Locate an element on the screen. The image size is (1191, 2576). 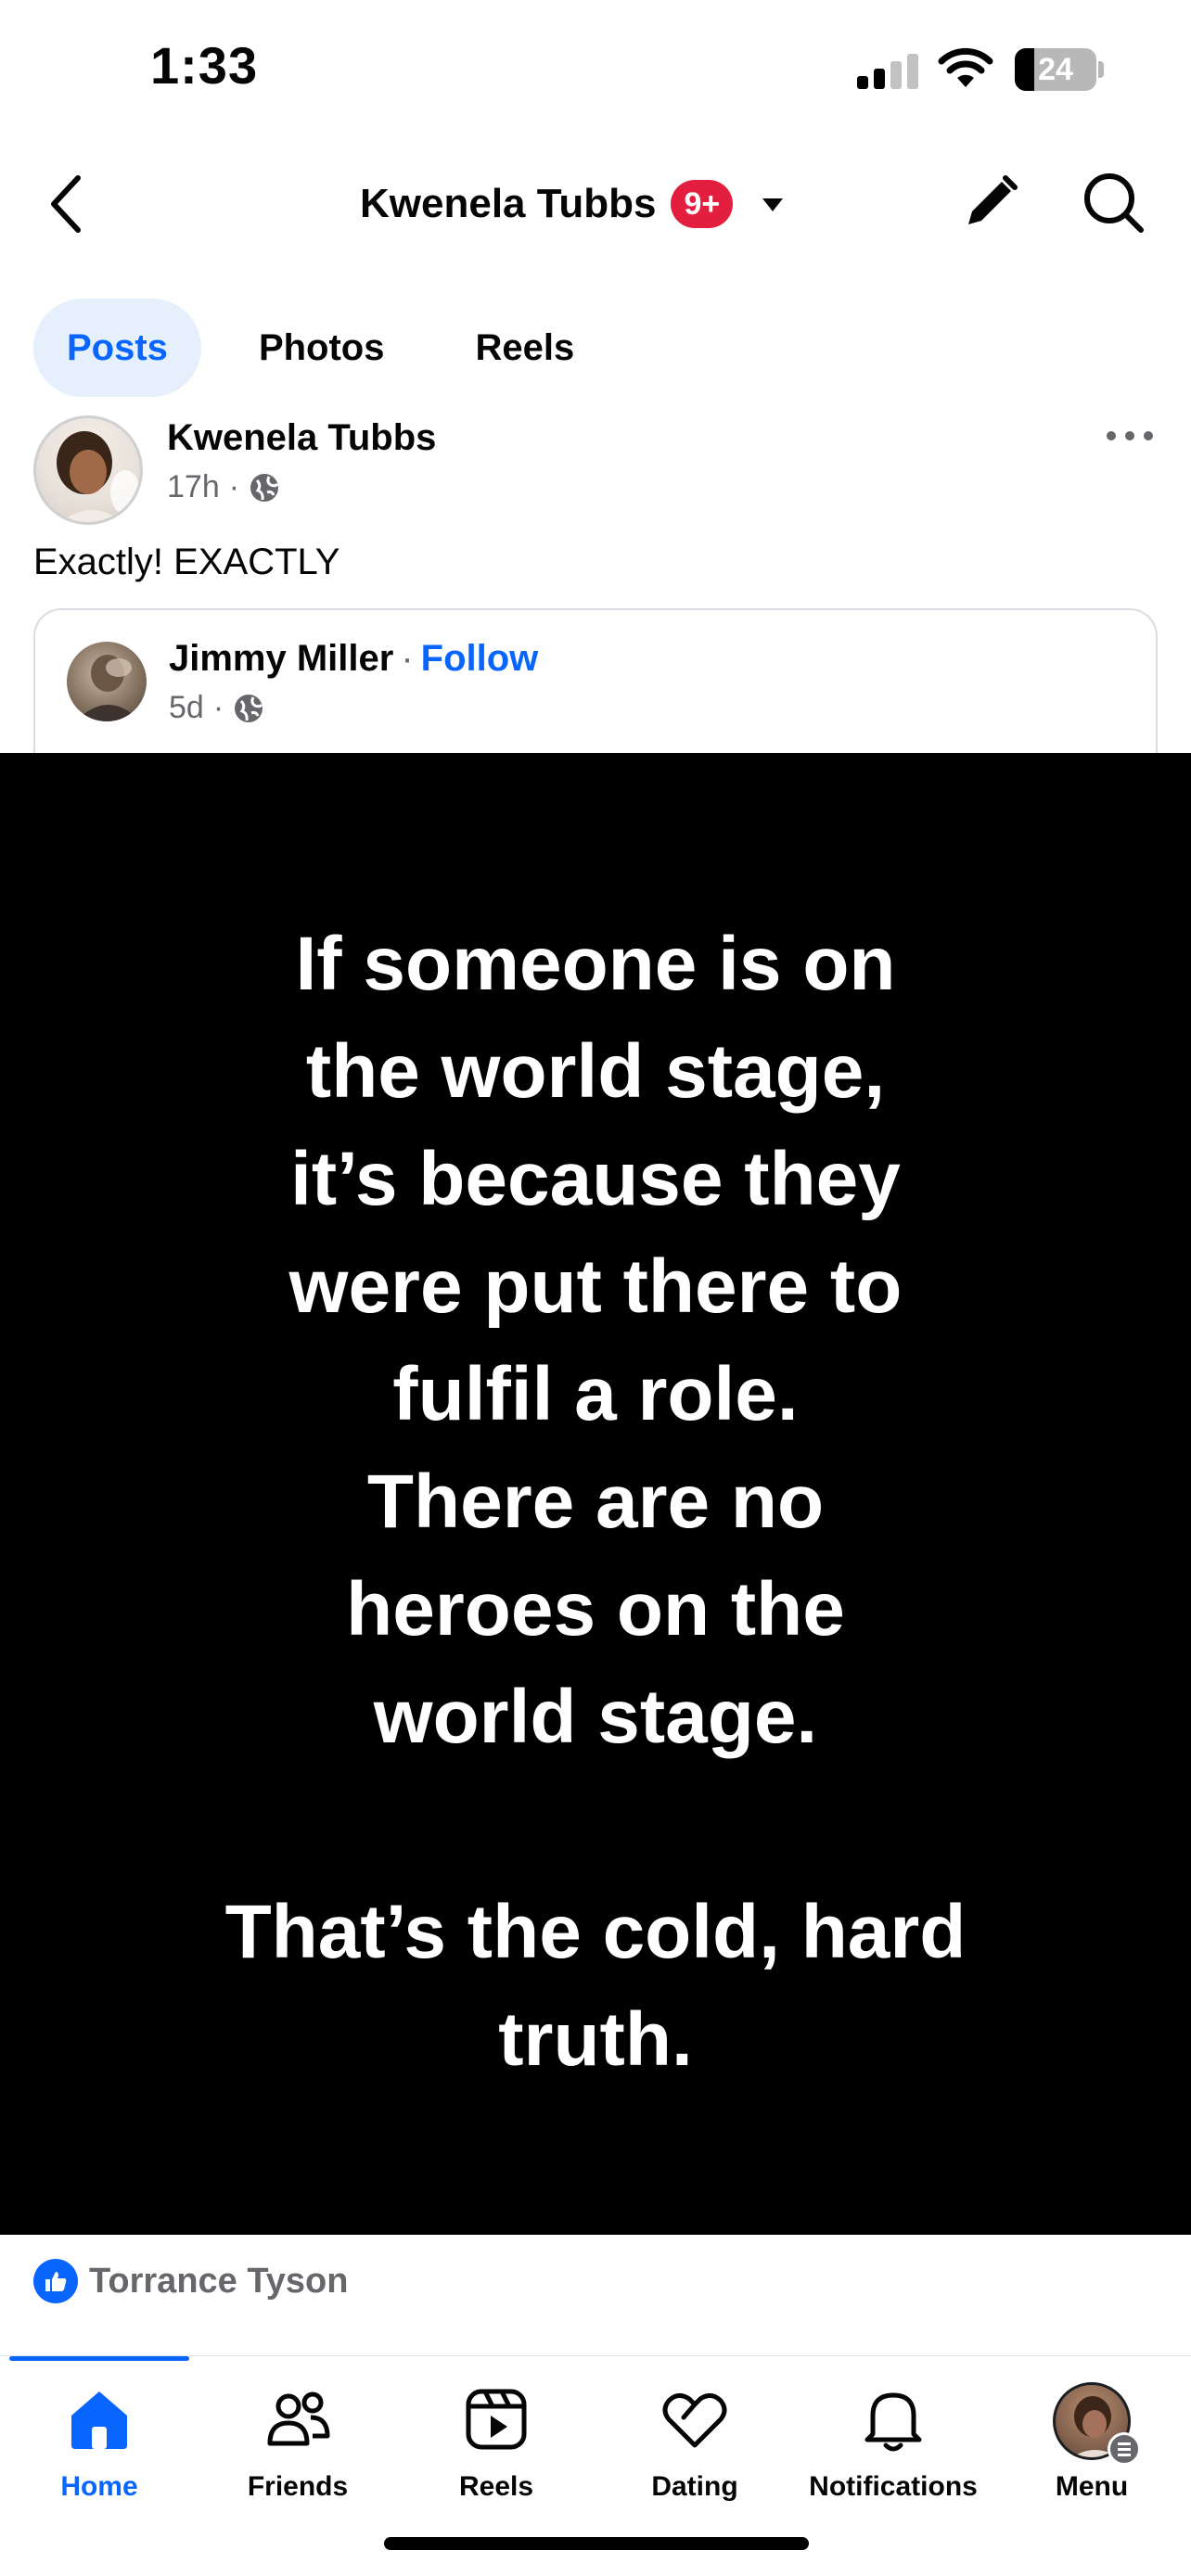
shared-author-avatar is located at coordinates (107, 682).